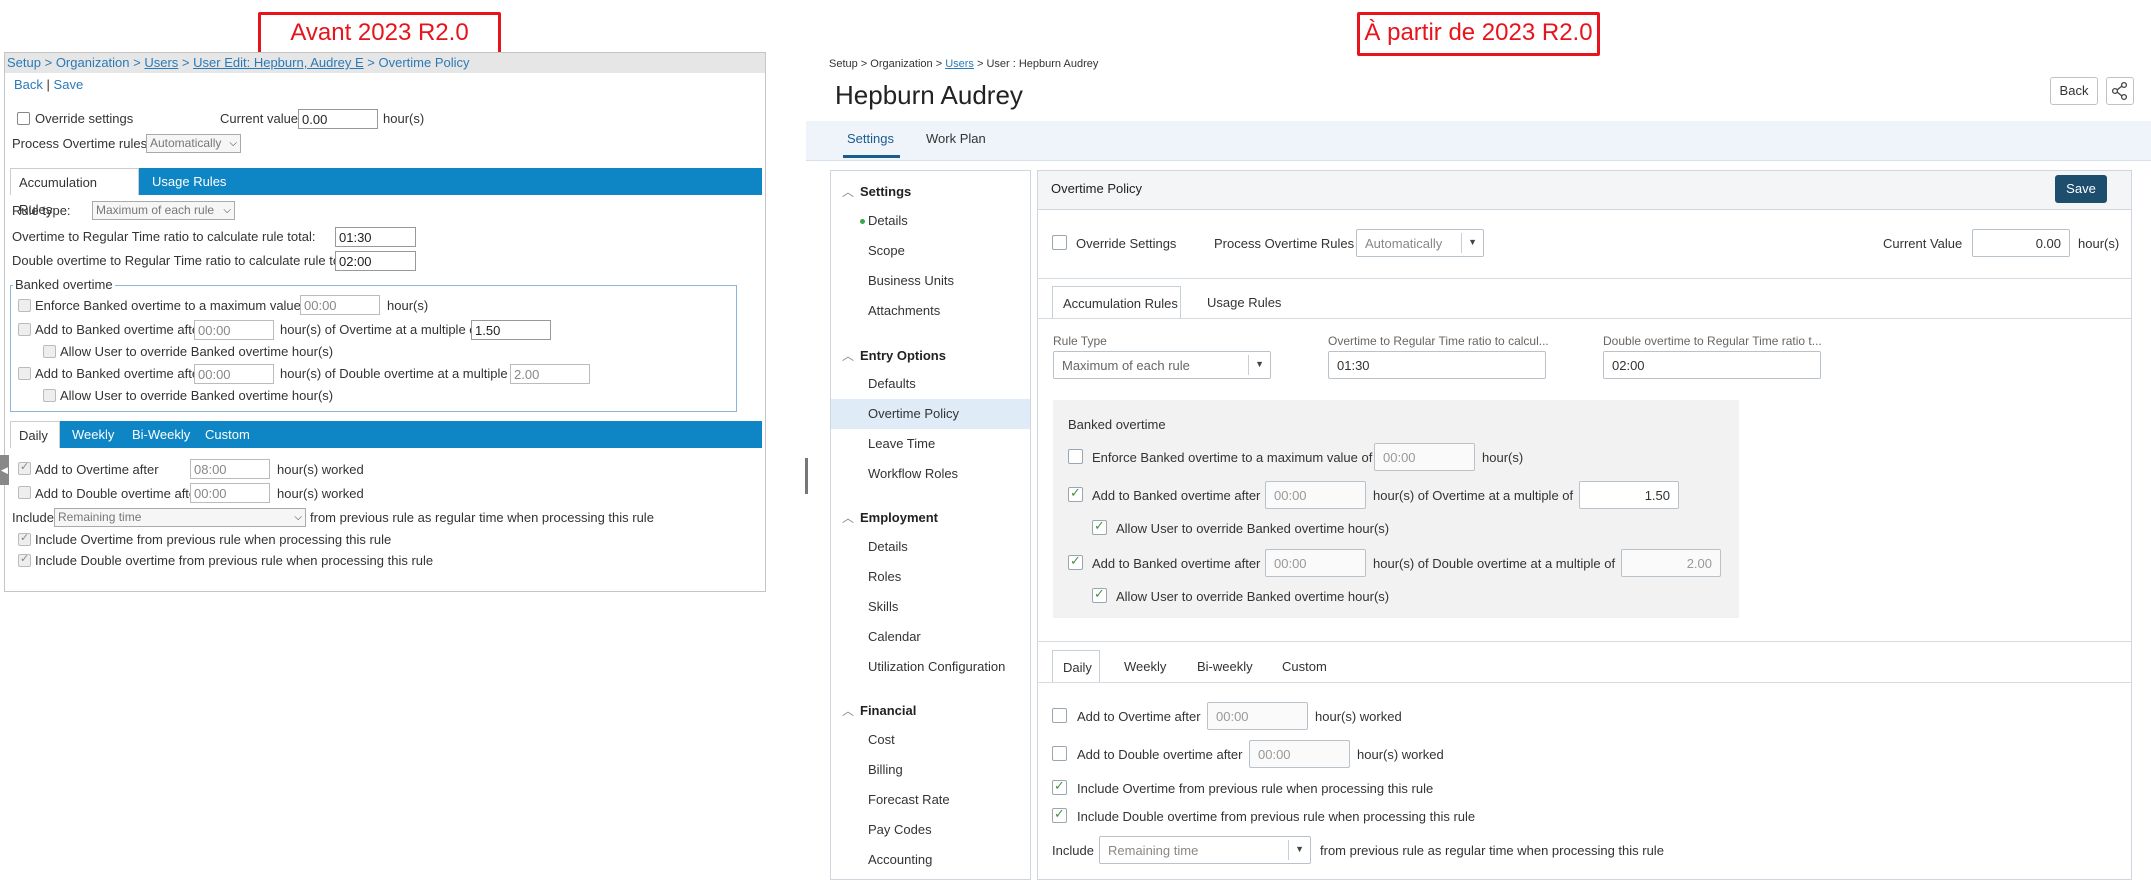 This screenshot has height=890, width=2151. What do you see at coordinates (1257, 716) in the screenshot?
I see `add-ot-input: 00:00` at bounding box center [1257, 716].